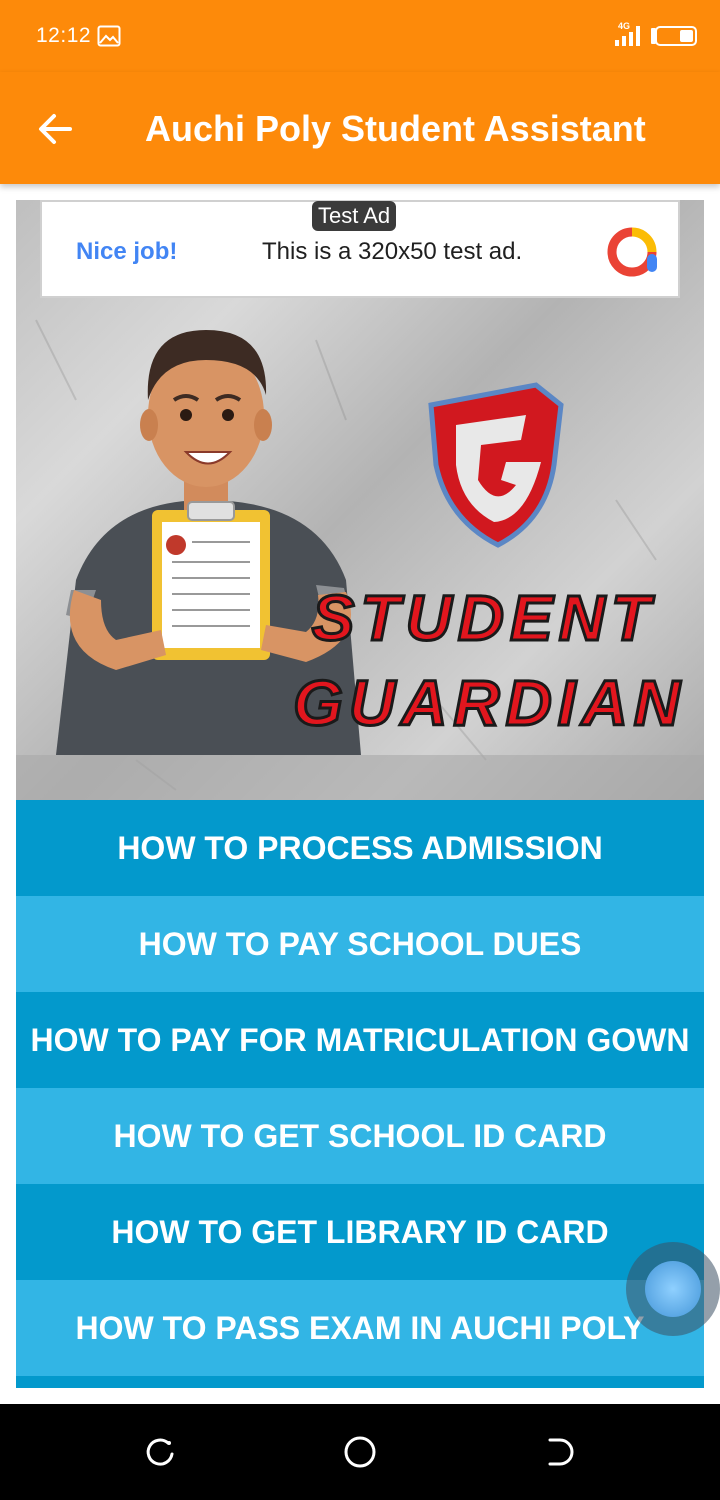  What do you see at coordinates (674, 36) in the screenshot?
I see `battery-icon` at bounding box center [674, 36].